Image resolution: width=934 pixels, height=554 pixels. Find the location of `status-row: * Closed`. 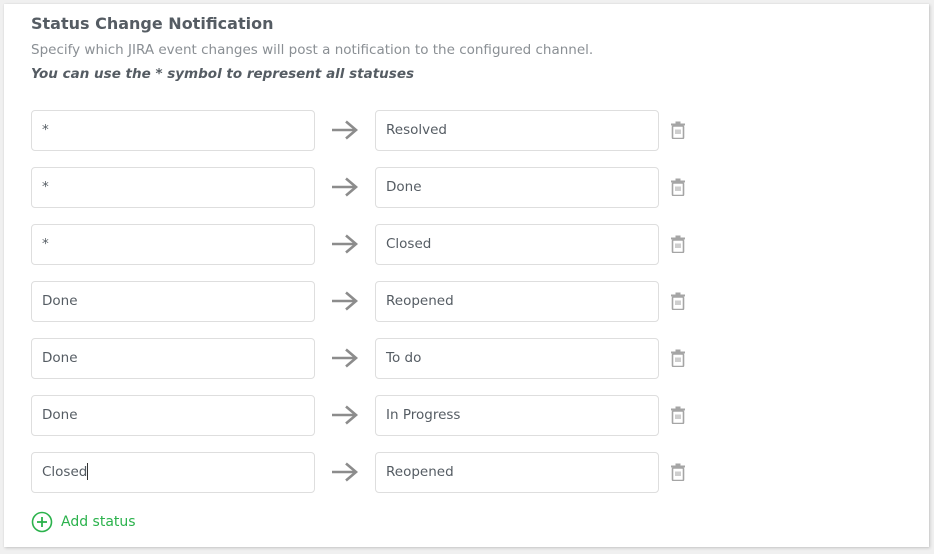

status-row: * Closed is located at coordinates (371, 244).